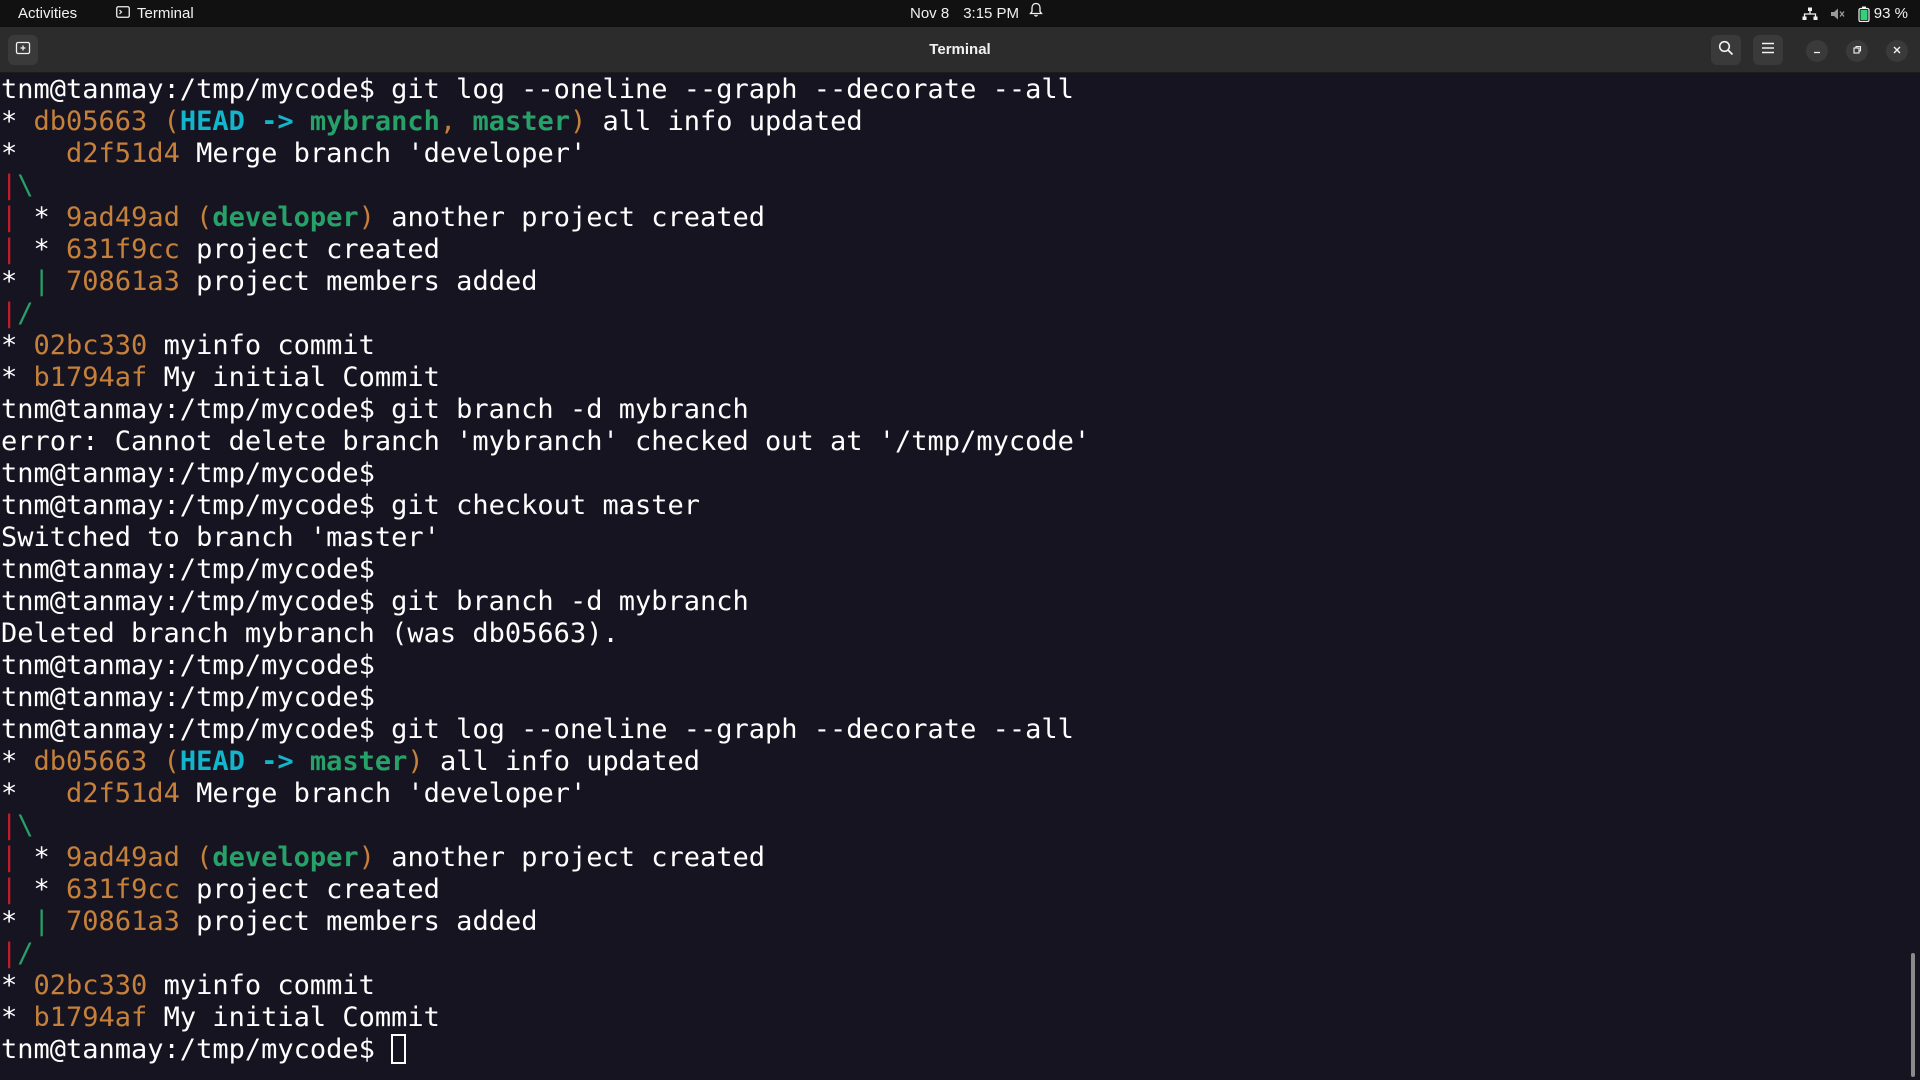 This screenshot has width=1920, height=1080. I want to click on close-icon, so click(1897, 51).